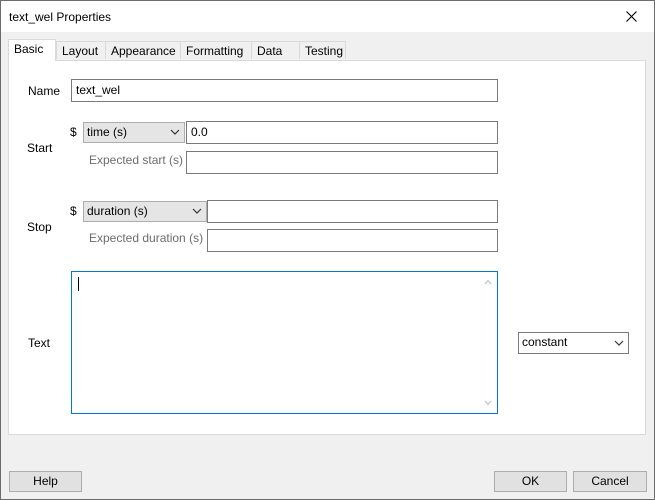 This screenshot has width=655, height=500. What do you see at coordinates (78, 284) in the screenshot?
I see `text-caret` at bounding box center [78, 284].